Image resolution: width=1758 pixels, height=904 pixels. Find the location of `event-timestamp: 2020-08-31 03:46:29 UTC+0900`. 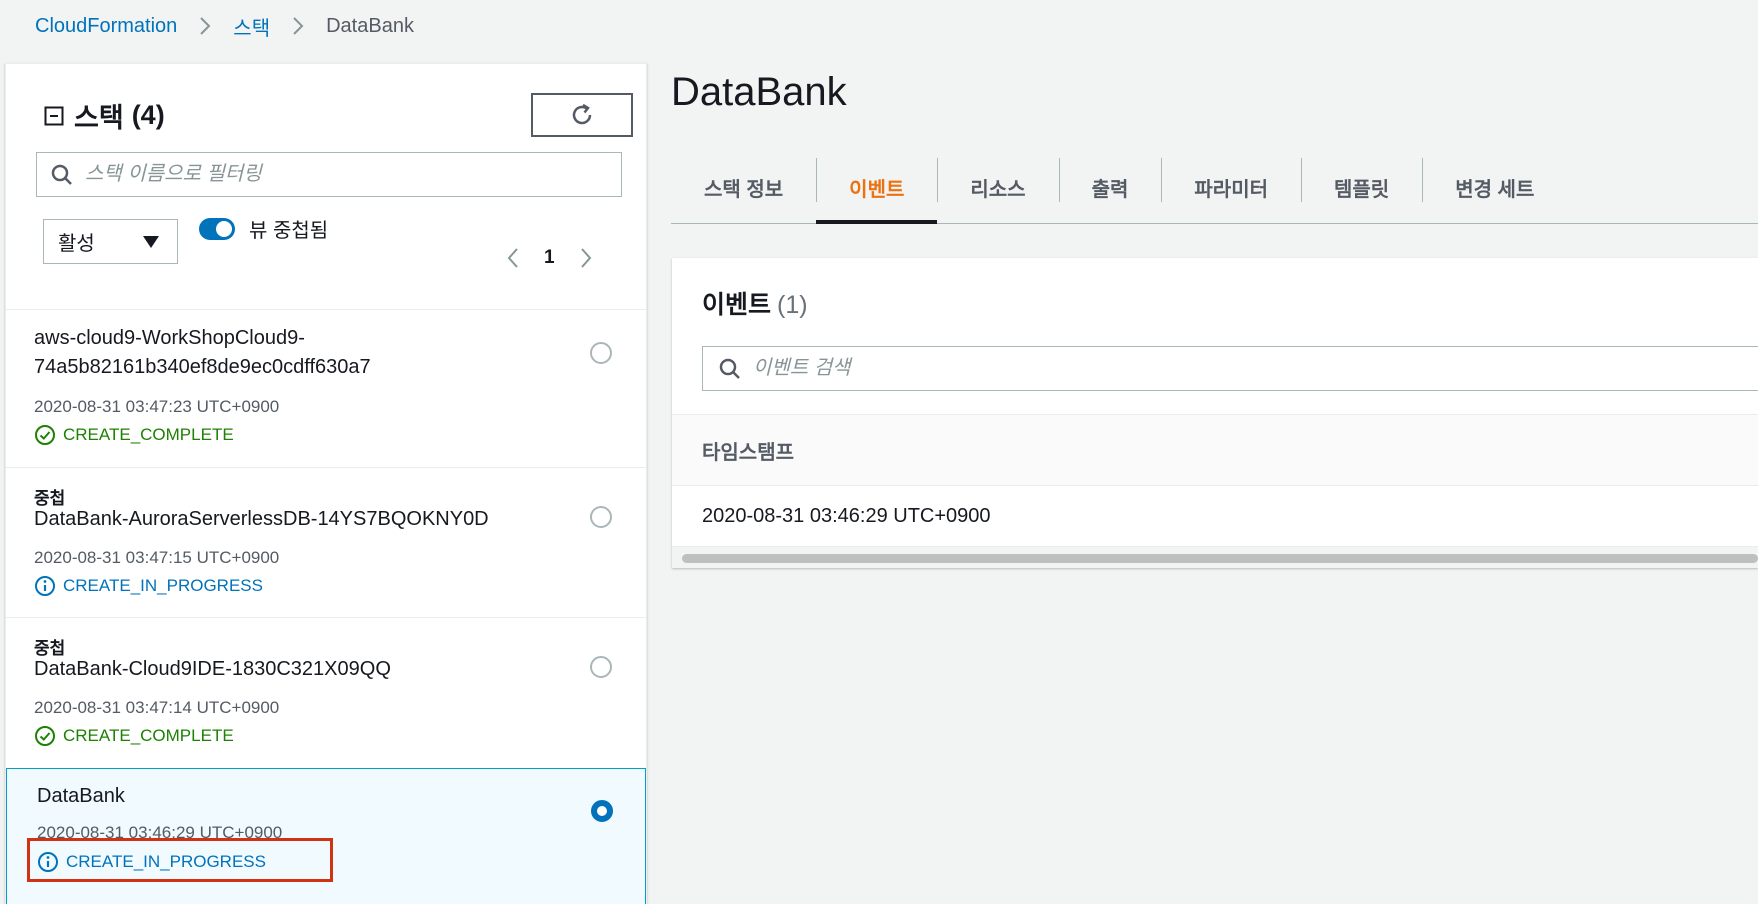

event-timestamp: 2020-08-31 03:46:29 UTC+0900 is located at coordinates (846, 515).